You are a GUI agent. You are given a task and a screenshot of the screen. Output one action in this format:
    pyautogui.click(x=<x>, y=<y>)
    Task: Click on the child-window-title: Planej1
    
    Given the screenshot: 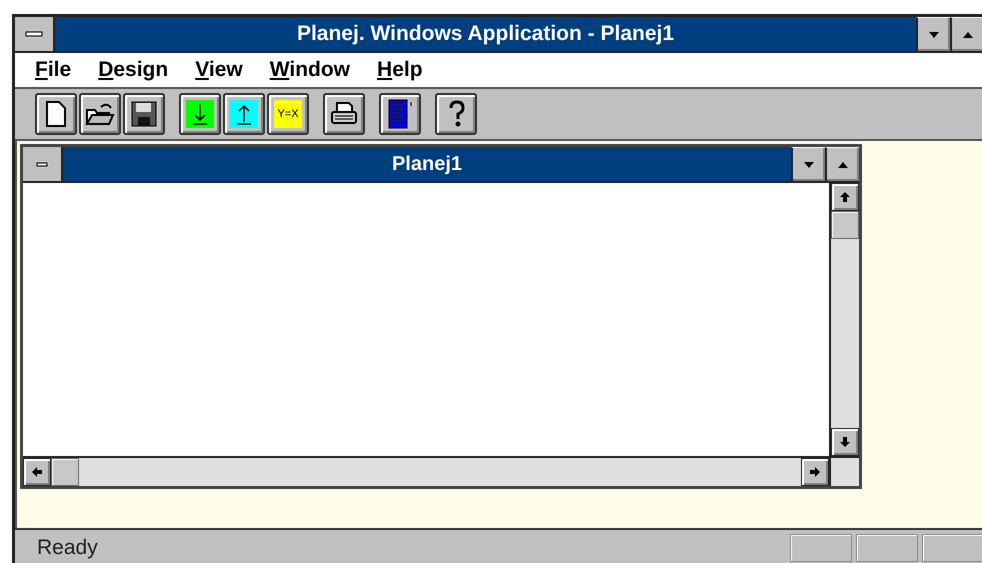 What is the action you would take?
    pyautogui.click(x=427, y=164)
    